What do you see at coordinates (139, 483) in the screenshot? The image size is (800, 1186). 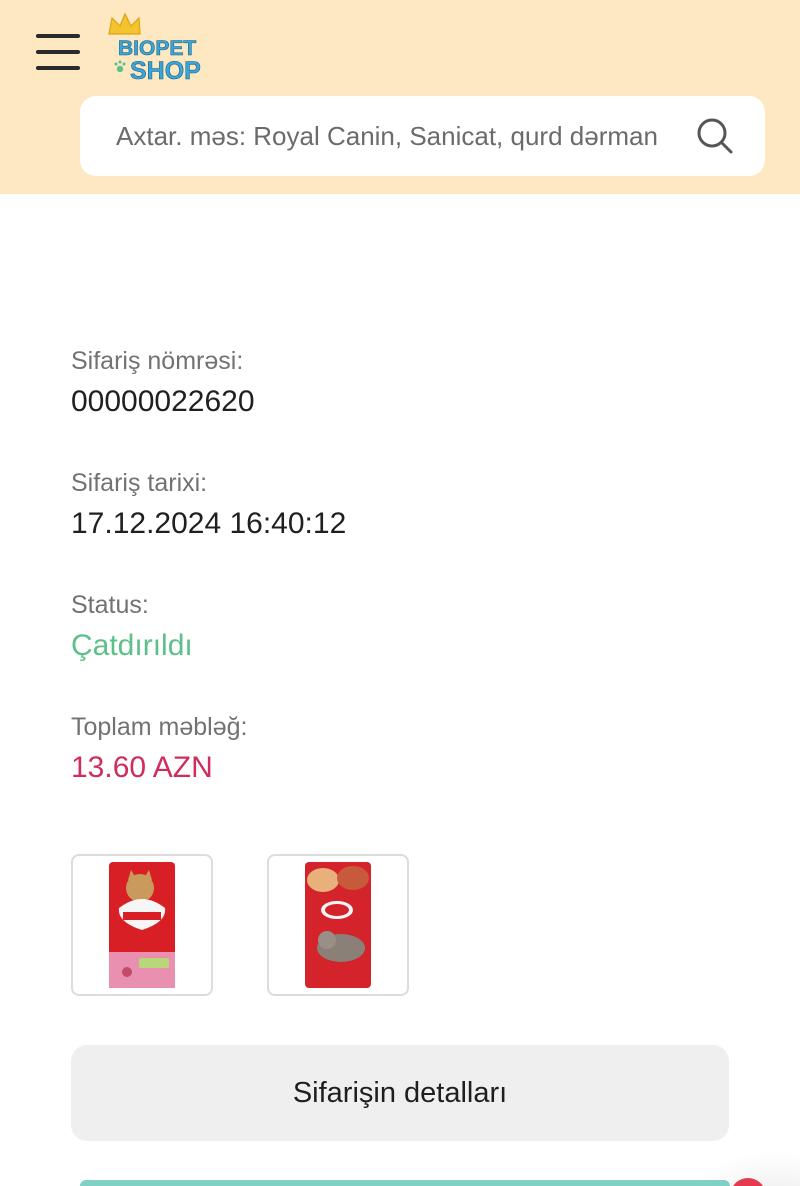 I see `order-date-label: Sifariş tarixi:` at bounding box center [139, 483].